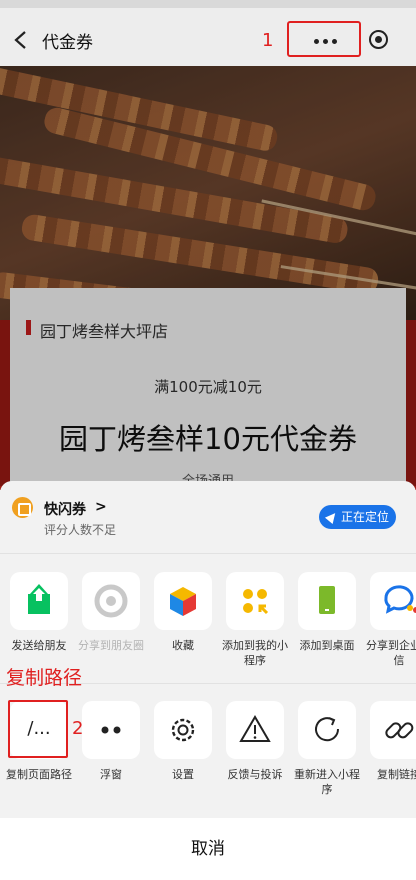 The width and height of the screenshot is (416, 880). I want to click on float-window-icon, so click(111, 730).